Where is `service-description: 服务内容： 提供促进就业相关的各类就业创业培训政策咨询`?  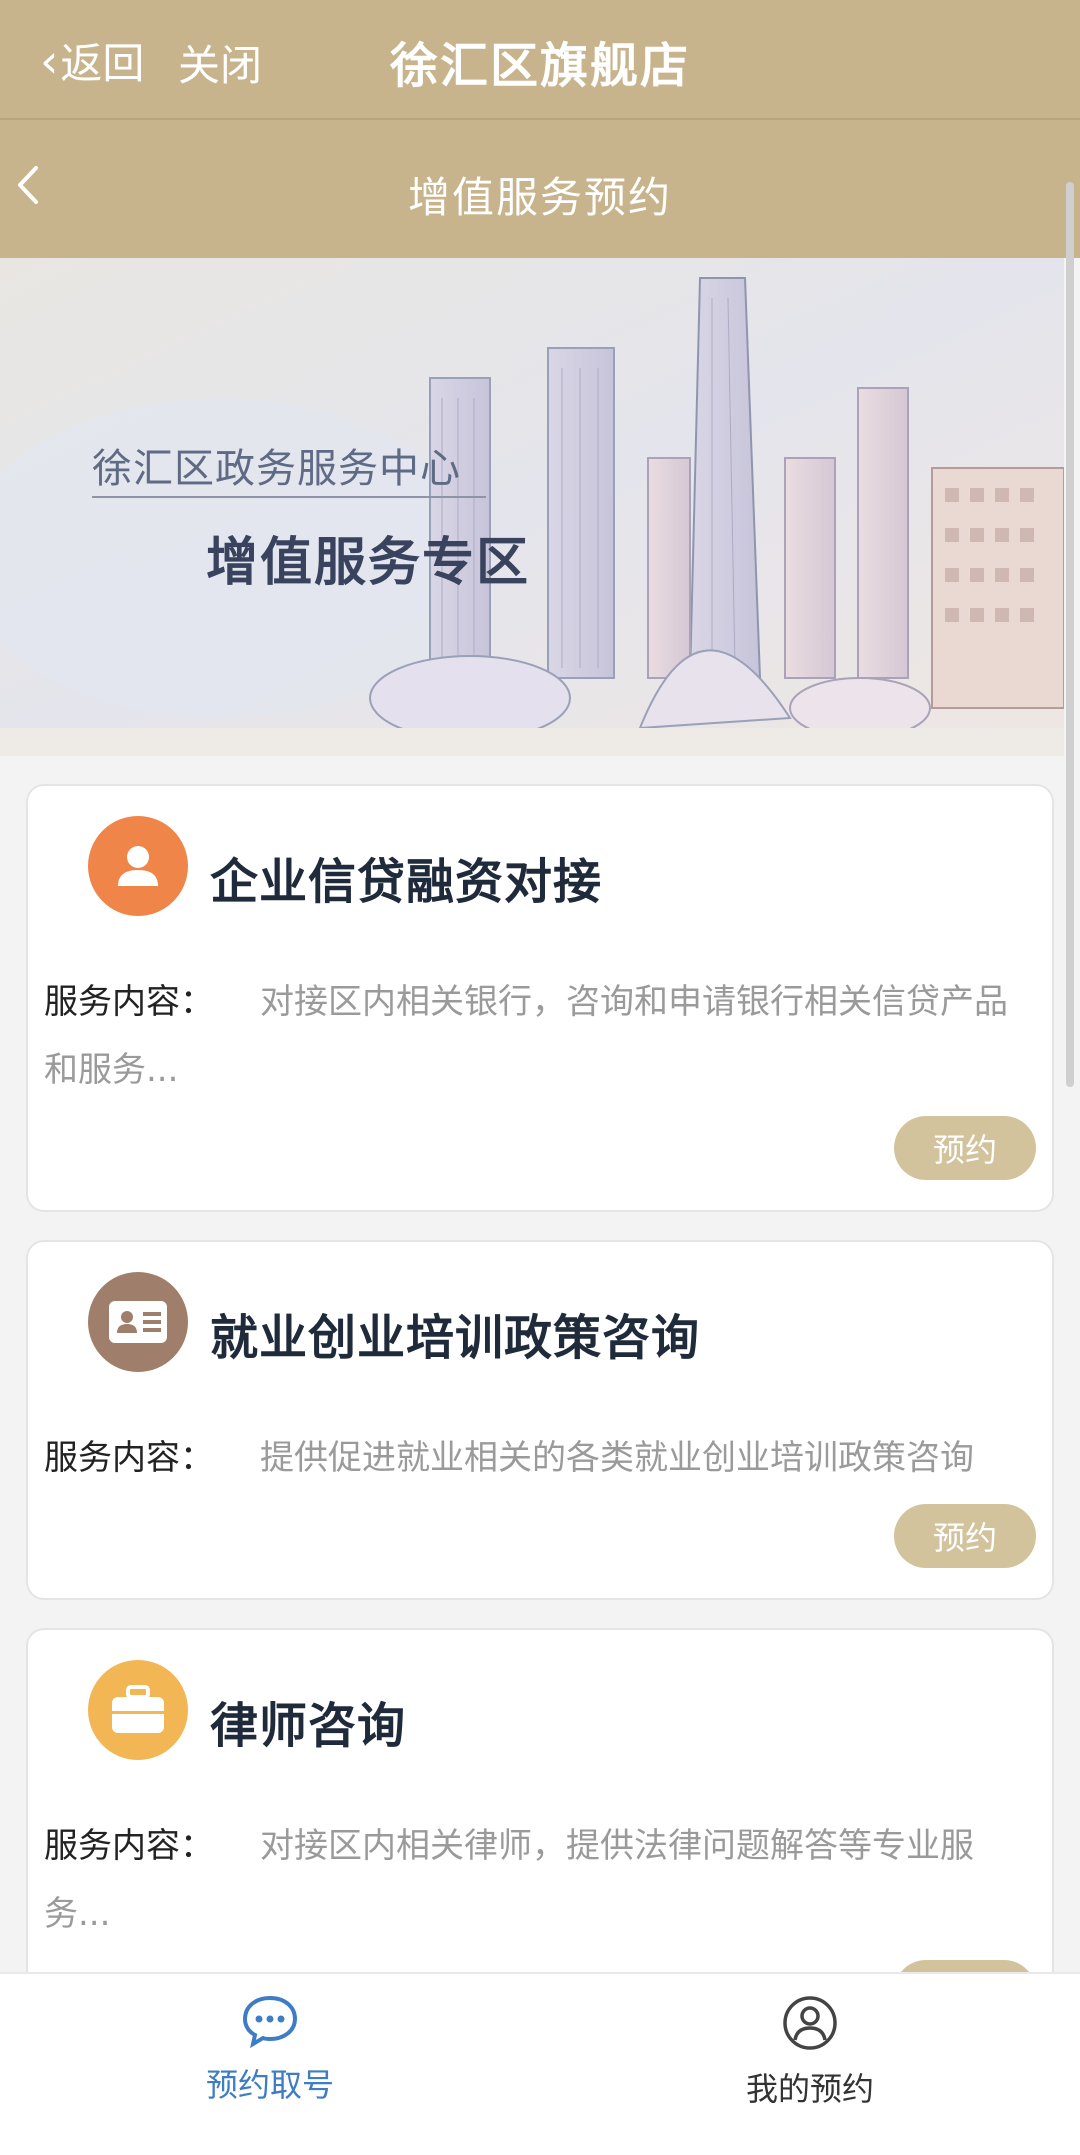 service-description: 服务内容： 提供促进就业相关的各类就业创业培训政策咨询 is located at coordinates (538, 1458).